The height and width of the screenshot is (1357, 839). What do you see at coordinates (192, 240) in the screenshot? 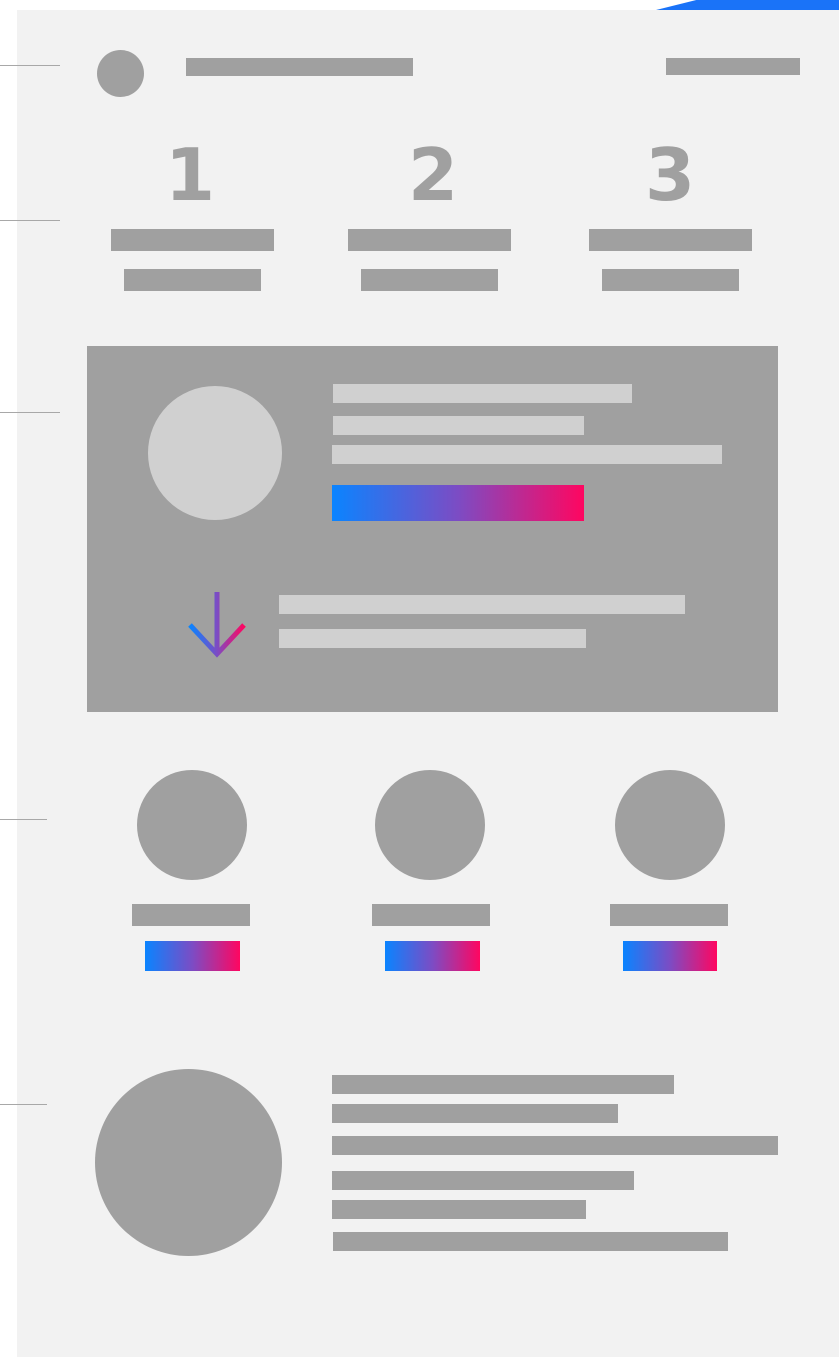
I see `step-1-title-placeholder` at bounding box center [192, 240].